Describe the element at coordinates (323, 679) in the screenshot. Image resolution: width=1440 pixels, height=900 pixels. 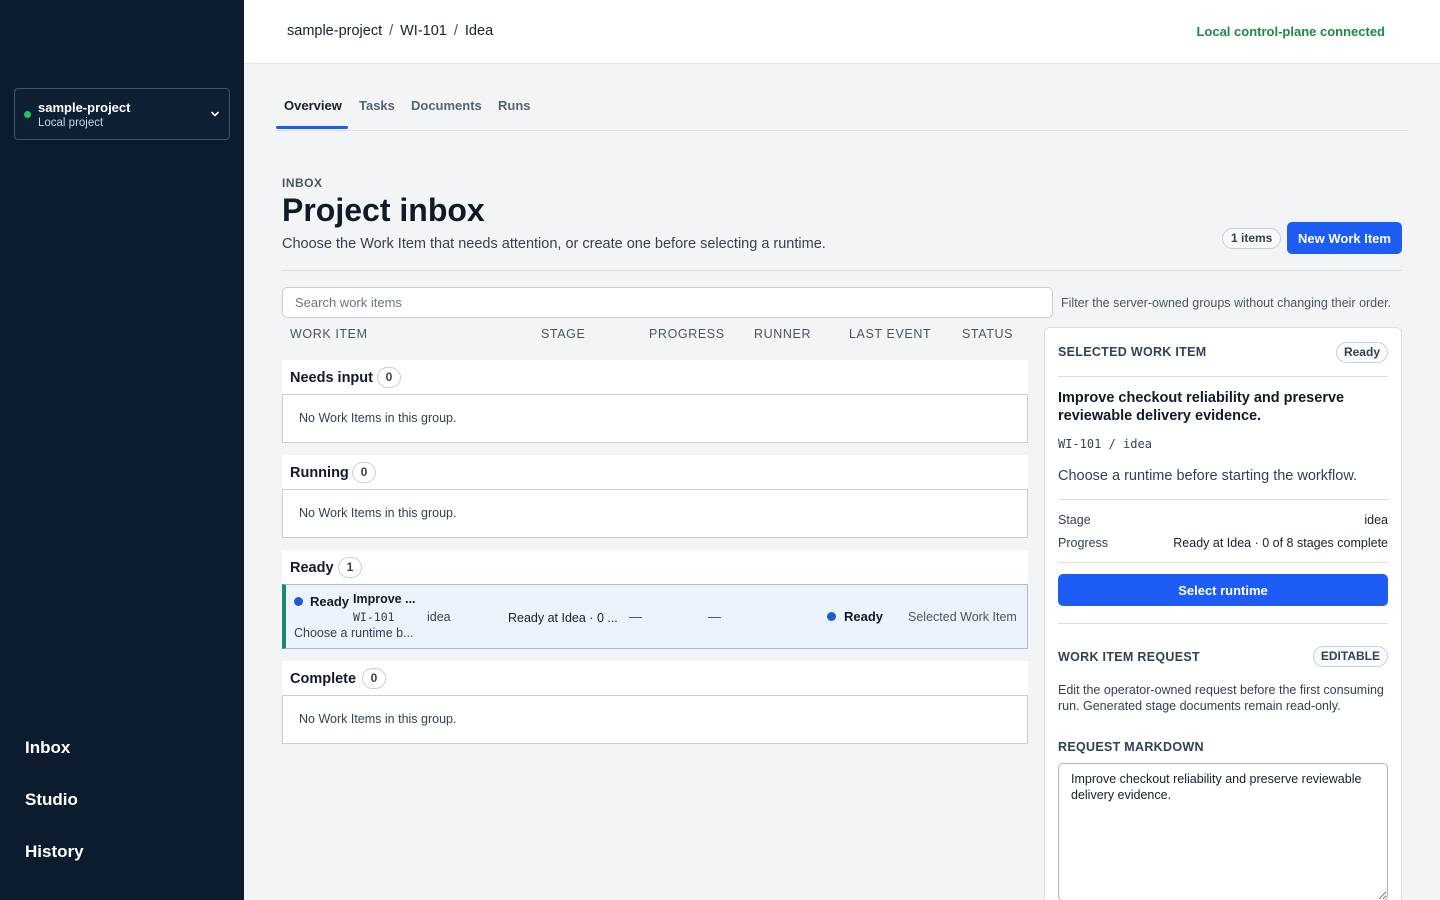
I see `group-name: Complete` at that location.